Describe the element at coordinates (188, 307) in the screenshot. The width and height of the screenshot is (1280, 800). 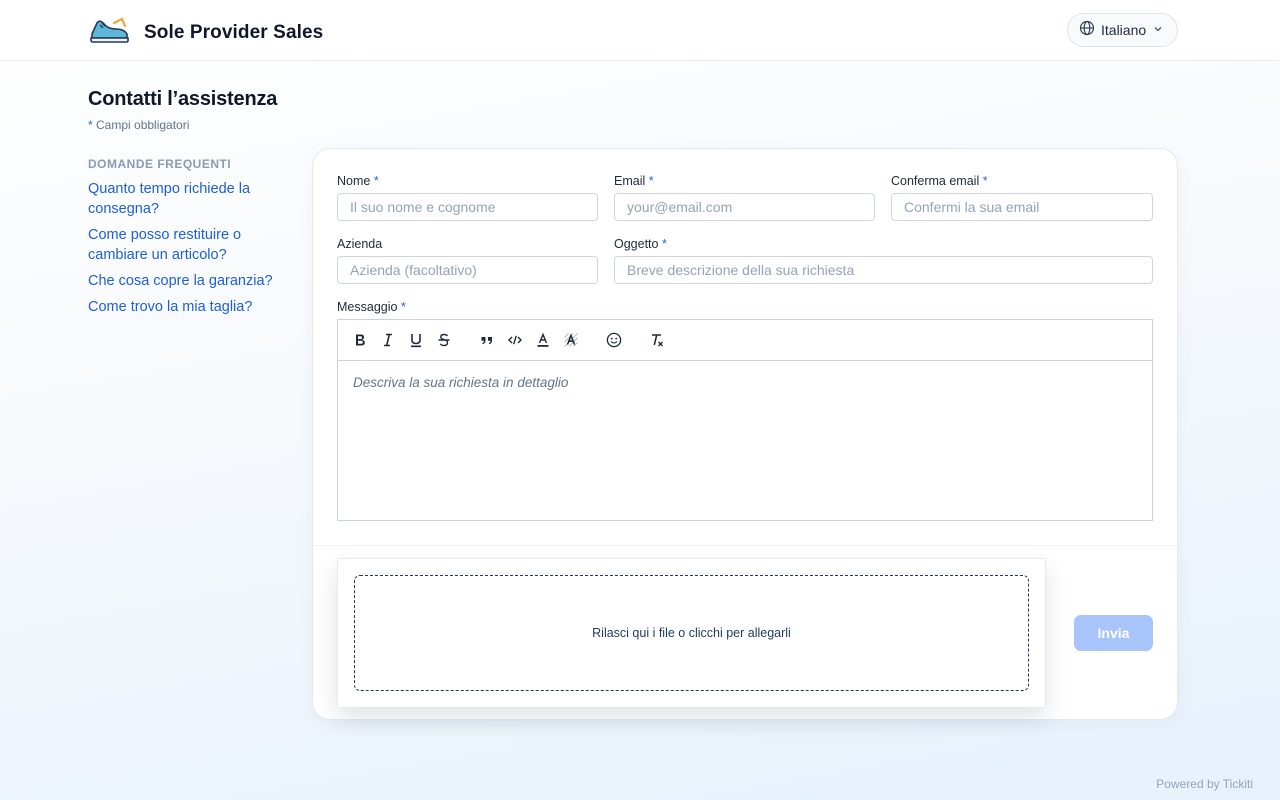
I see `faq-link-size: Come trovo la mia taglia?` at that location.